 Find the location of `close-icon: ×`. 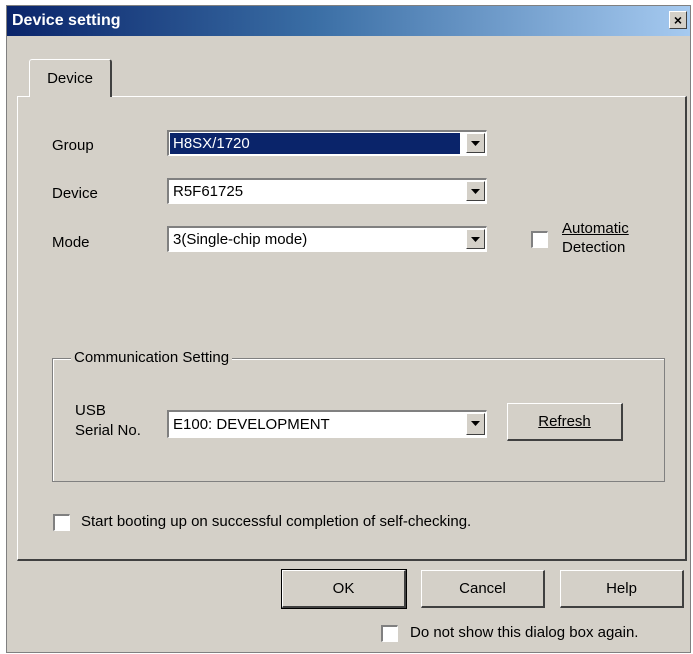

close-icon: × is located at coordinates (678, 20).